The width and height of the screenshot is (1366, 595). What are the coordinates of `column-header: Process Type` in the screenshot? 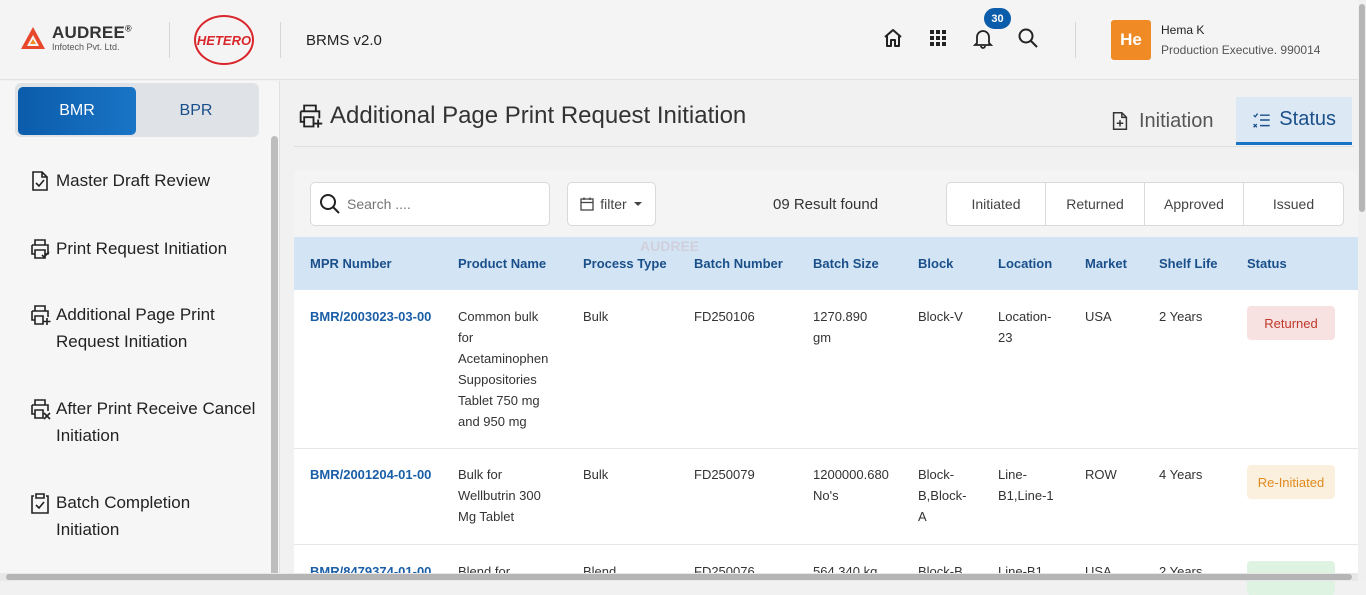 It's located at (625, 263).